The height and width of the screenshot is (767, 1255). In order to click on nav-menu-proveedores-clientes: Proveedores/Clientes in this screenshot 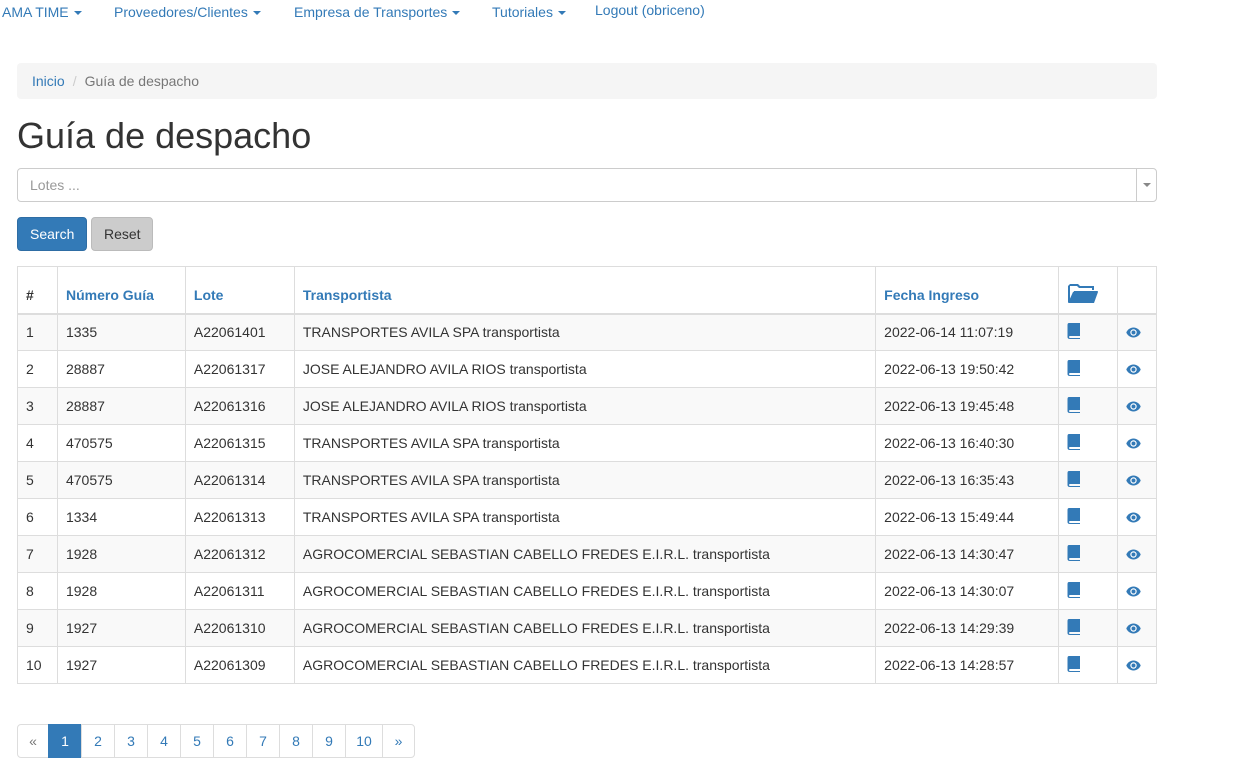, I will do `click(187, 12)`.